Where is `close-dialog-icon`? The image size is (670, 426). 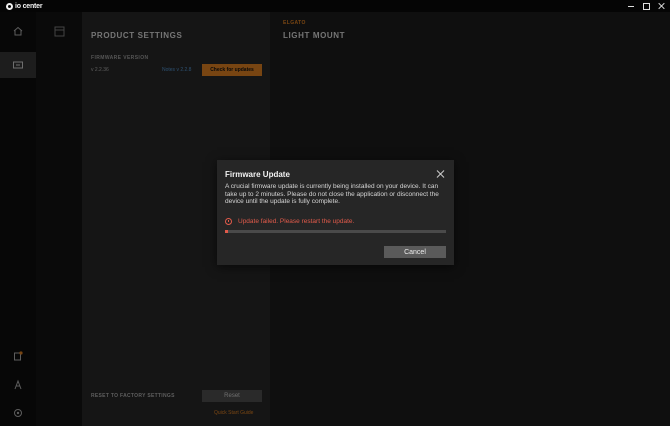 close-dialog-icon is located at coordinates (440, 174).